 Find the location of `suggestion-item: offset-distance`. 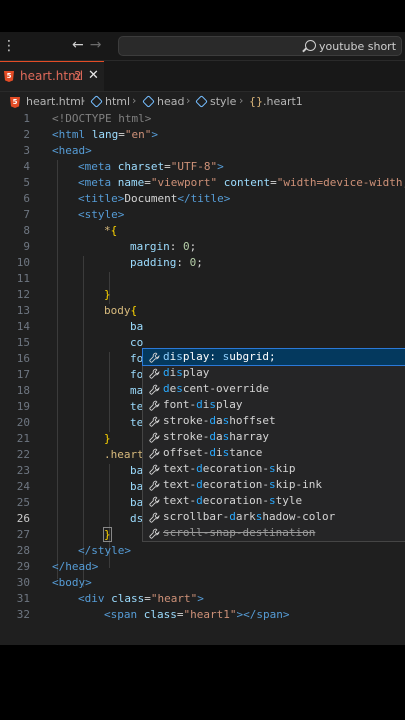

suggestion-item: offset-distance is located at coordinates (274, 453).